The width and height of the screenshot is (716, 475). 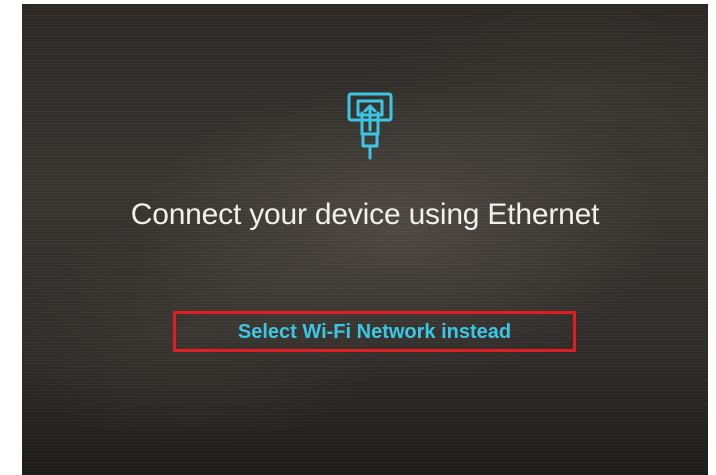 I want to click on select-wifi-network-label: Select Wi-Fi Network instead, so click(x=374, y=331).